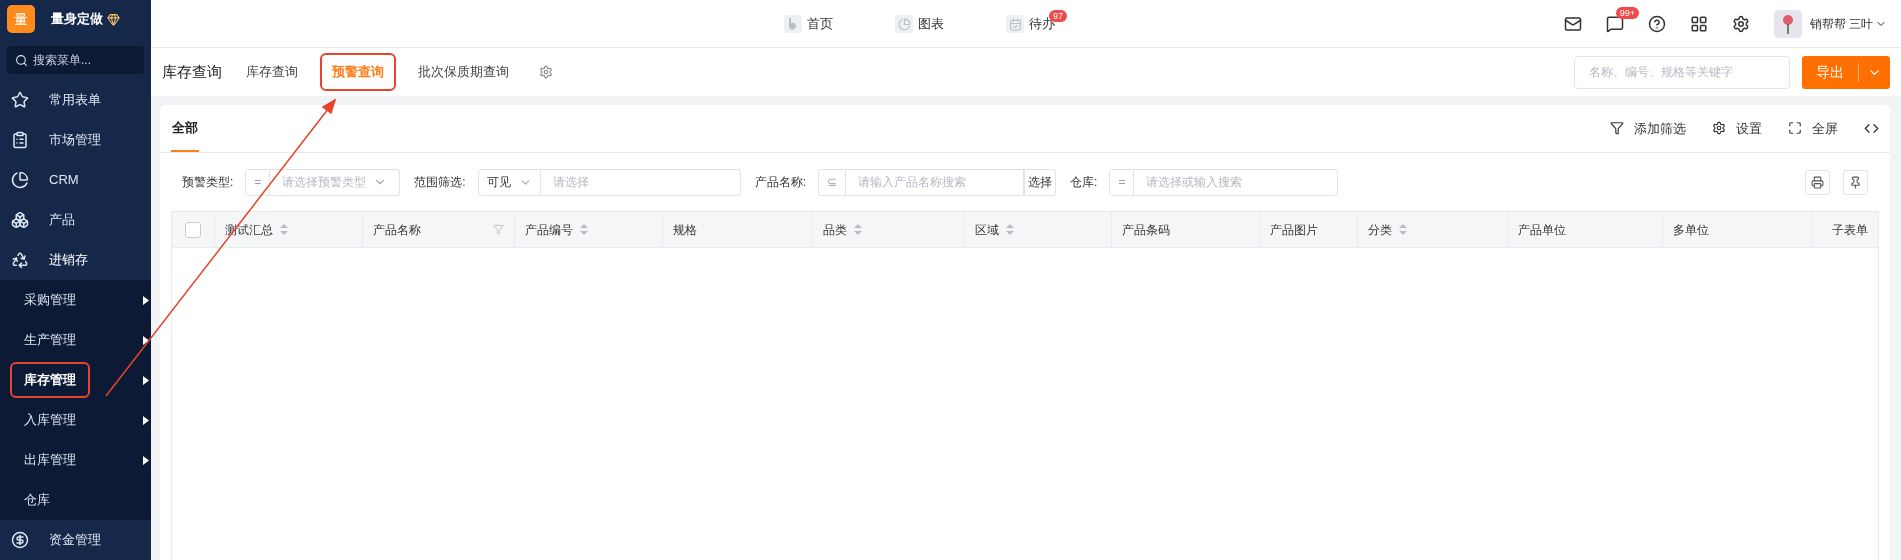  What do you see at coordinates (1433, 229) in the screenshot?
I see `column-header: 分类` at bounding box center [1433, 229].